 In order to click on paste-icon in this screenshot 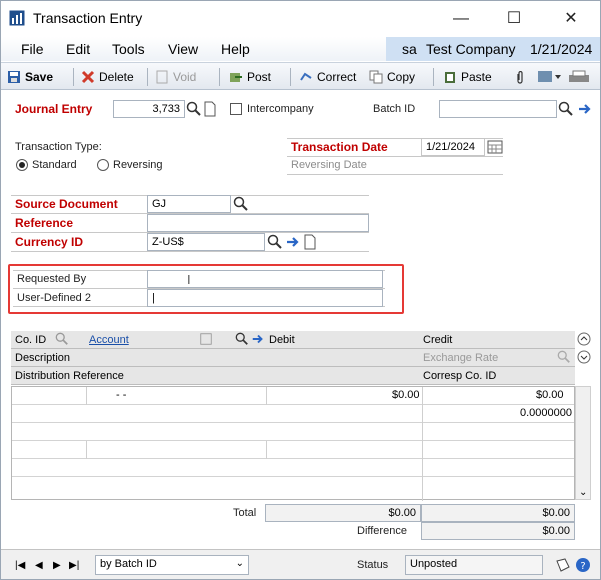, I will do `click(450, 77)`.